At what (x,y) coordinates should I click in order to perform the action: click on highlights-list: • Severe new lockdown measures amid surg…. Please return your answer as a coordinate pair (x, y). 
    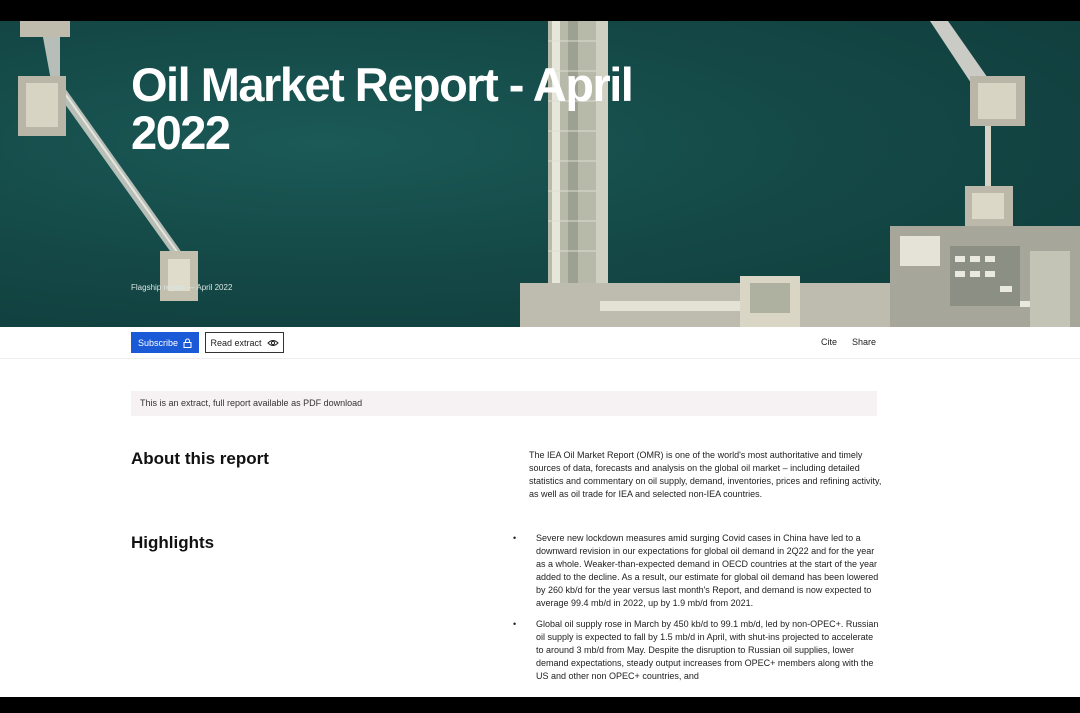
    Looking at the image, I should click on (698, 611).